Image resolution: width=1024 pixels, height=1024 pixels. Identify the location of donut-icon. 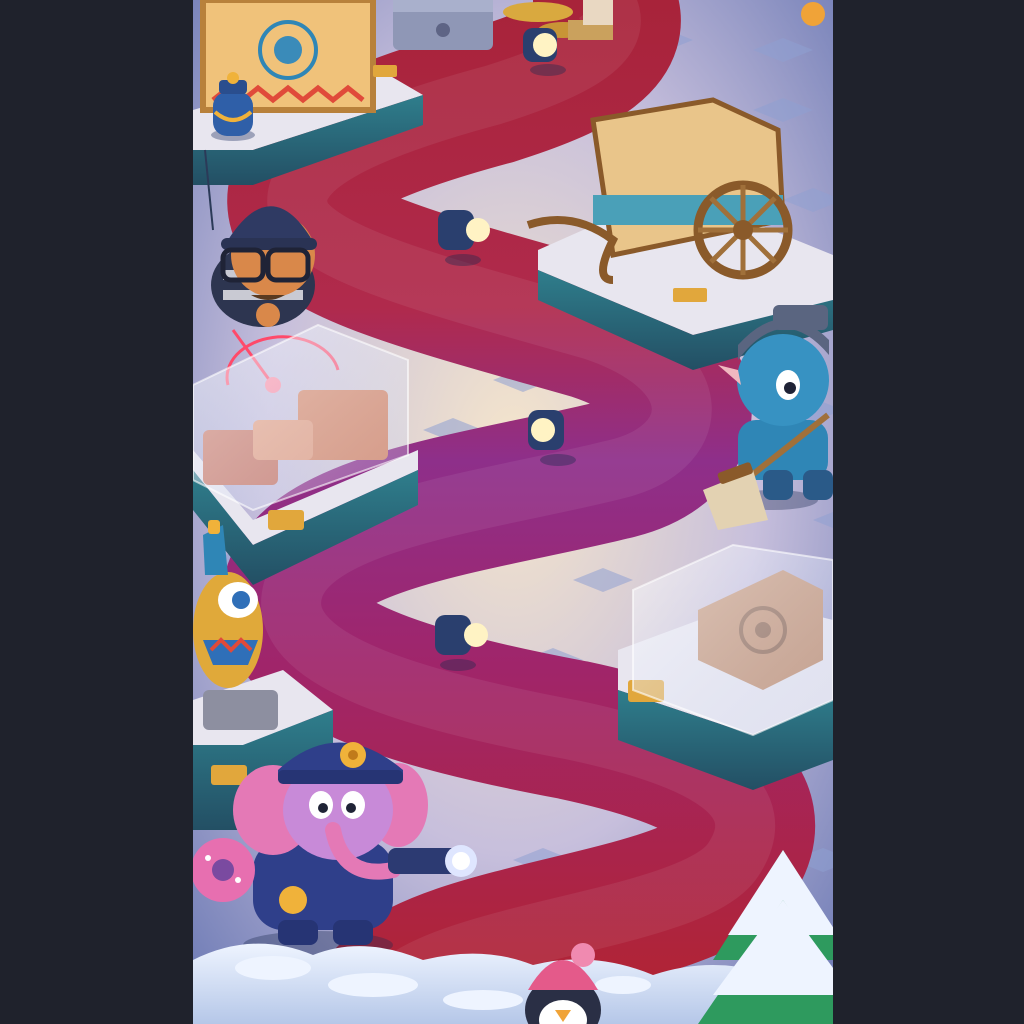
(224, 870).